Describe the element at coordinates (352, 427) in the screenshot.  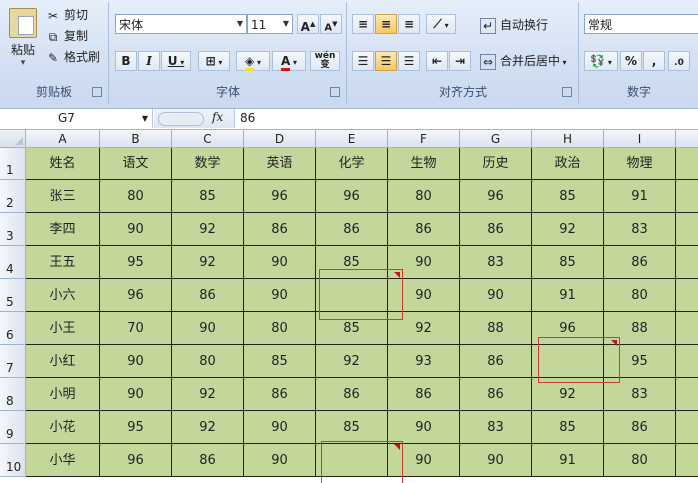
I see `cell-e9: 85` at that location.